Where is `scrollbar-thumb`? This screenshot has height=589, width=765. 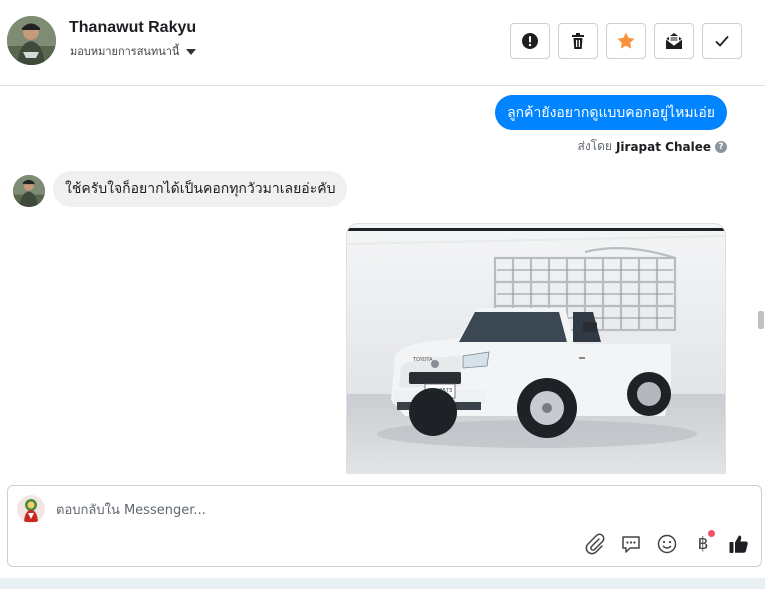 scrollbar-thumb is located at coordinates (761, 320).